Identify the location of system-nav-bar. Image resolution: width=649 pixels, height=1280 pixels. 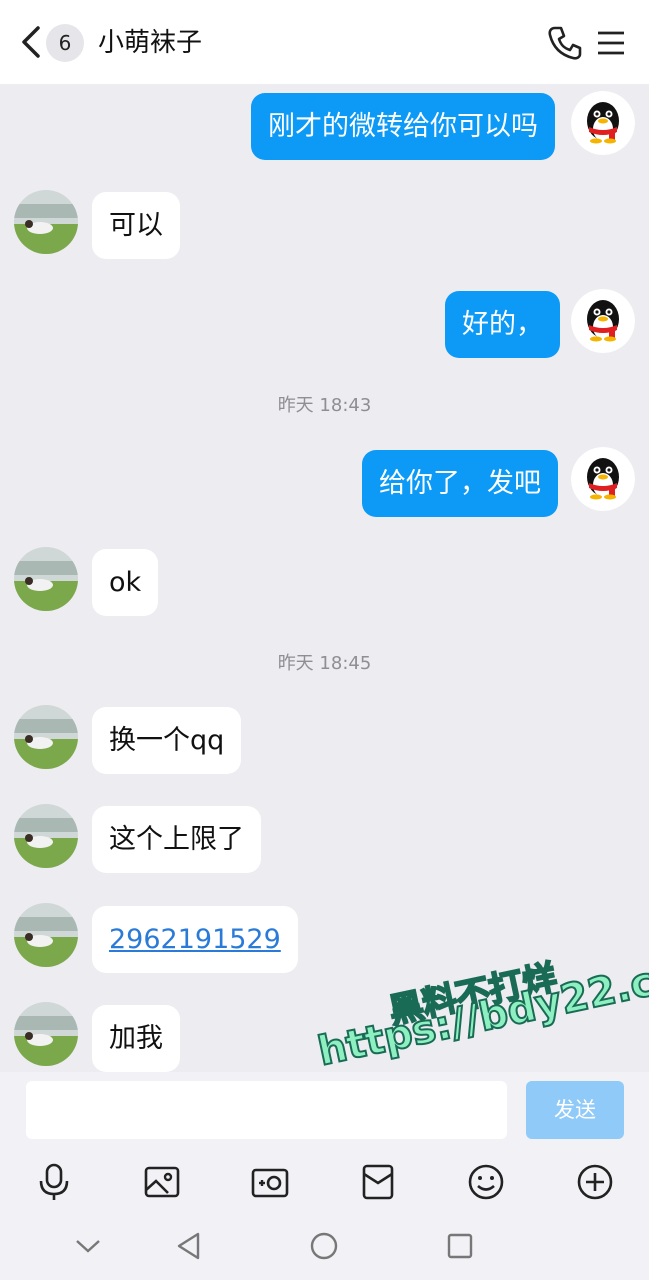
(324, 1247).